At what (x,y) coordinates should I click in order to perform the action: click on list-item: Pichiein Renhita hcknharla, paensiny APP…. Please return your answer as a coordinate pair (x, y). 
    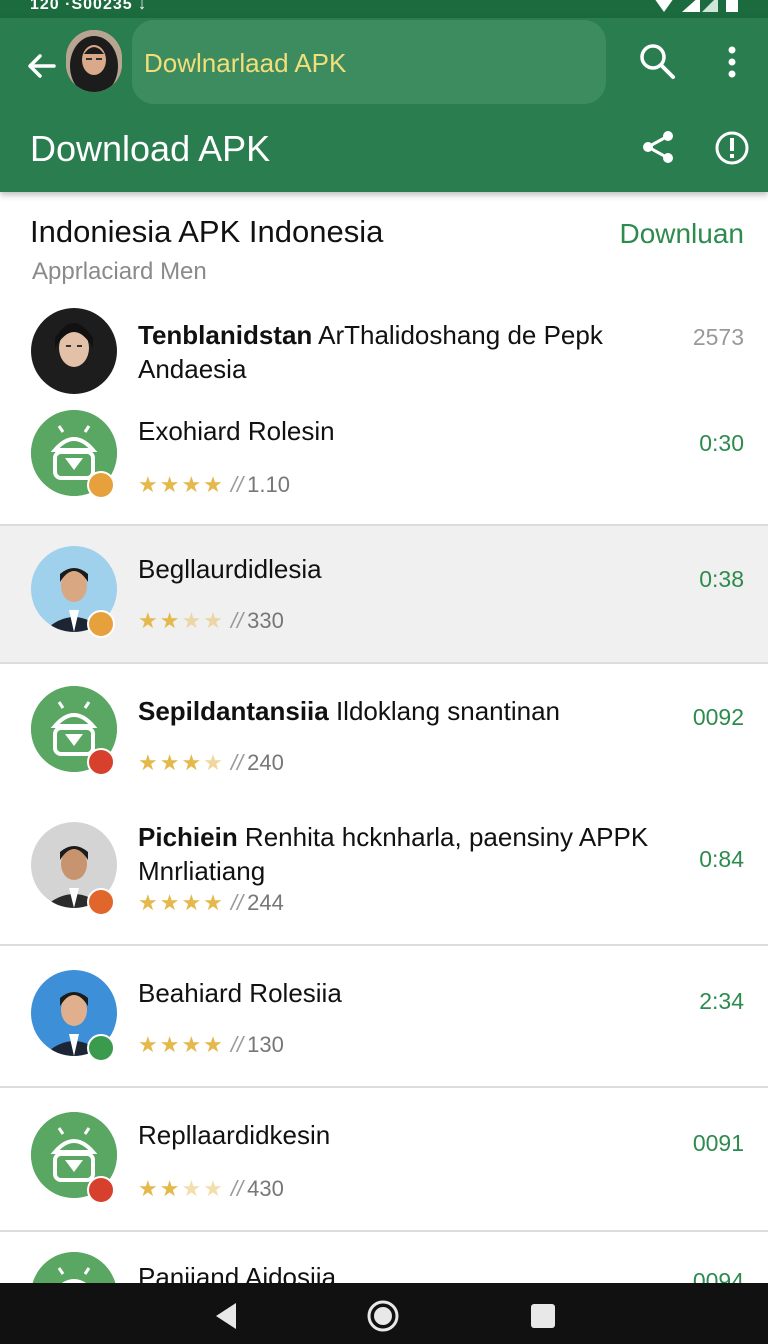
    Looking at the image, I should click on (384, 873).